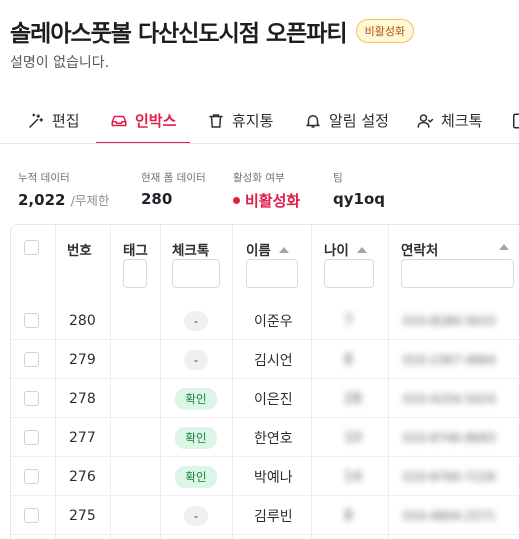 This screenshot has height=539, width=519. I want to click on tab-label: 알림 설정, so click(359, 121).